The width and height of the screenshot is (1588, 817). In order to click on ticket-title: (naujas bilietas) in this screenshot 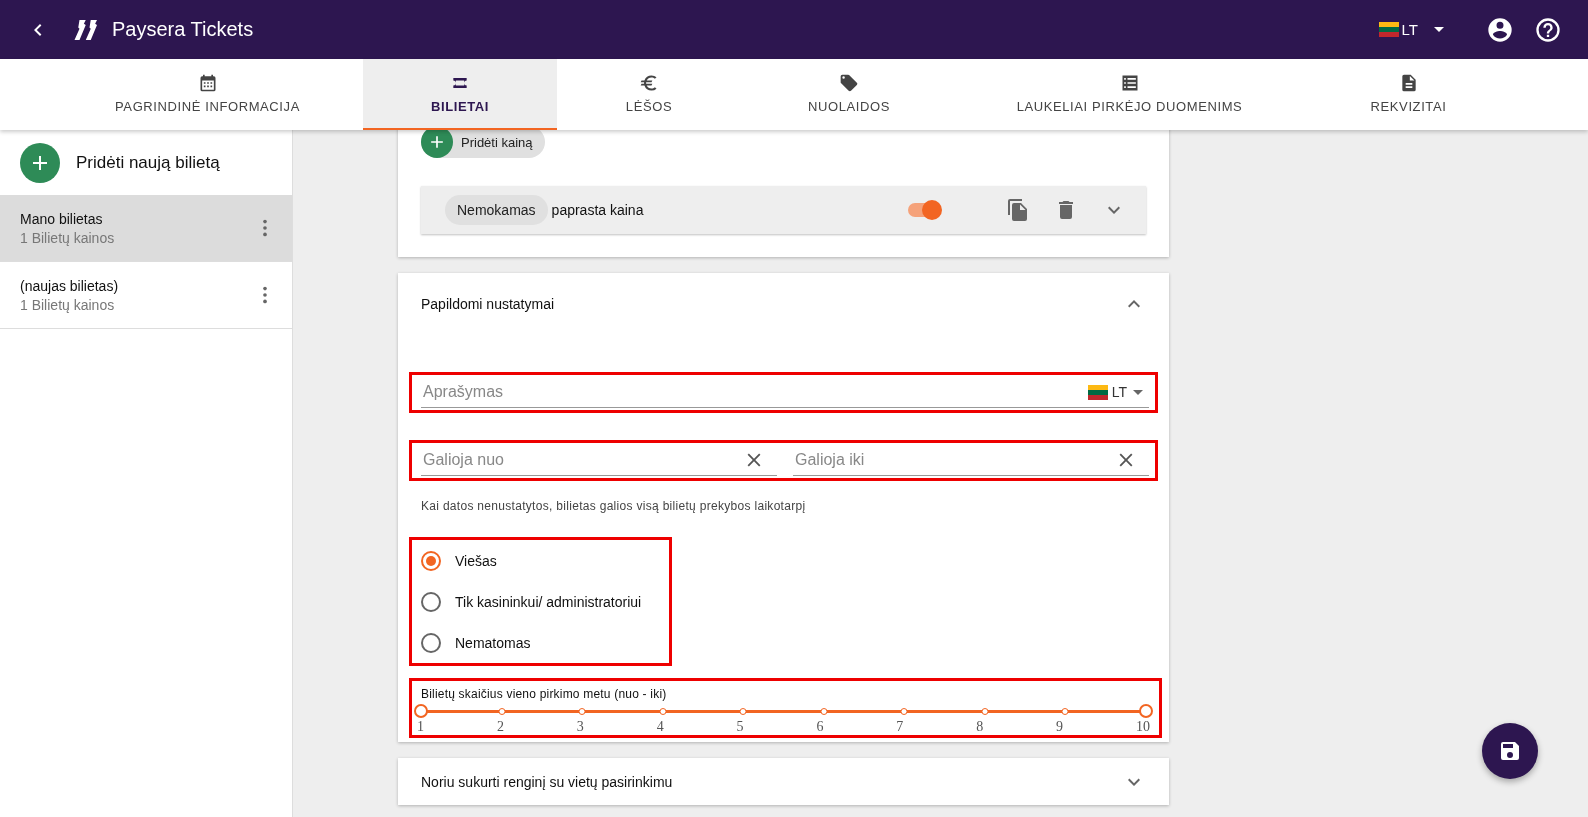, I will do `click(70, 285)`.